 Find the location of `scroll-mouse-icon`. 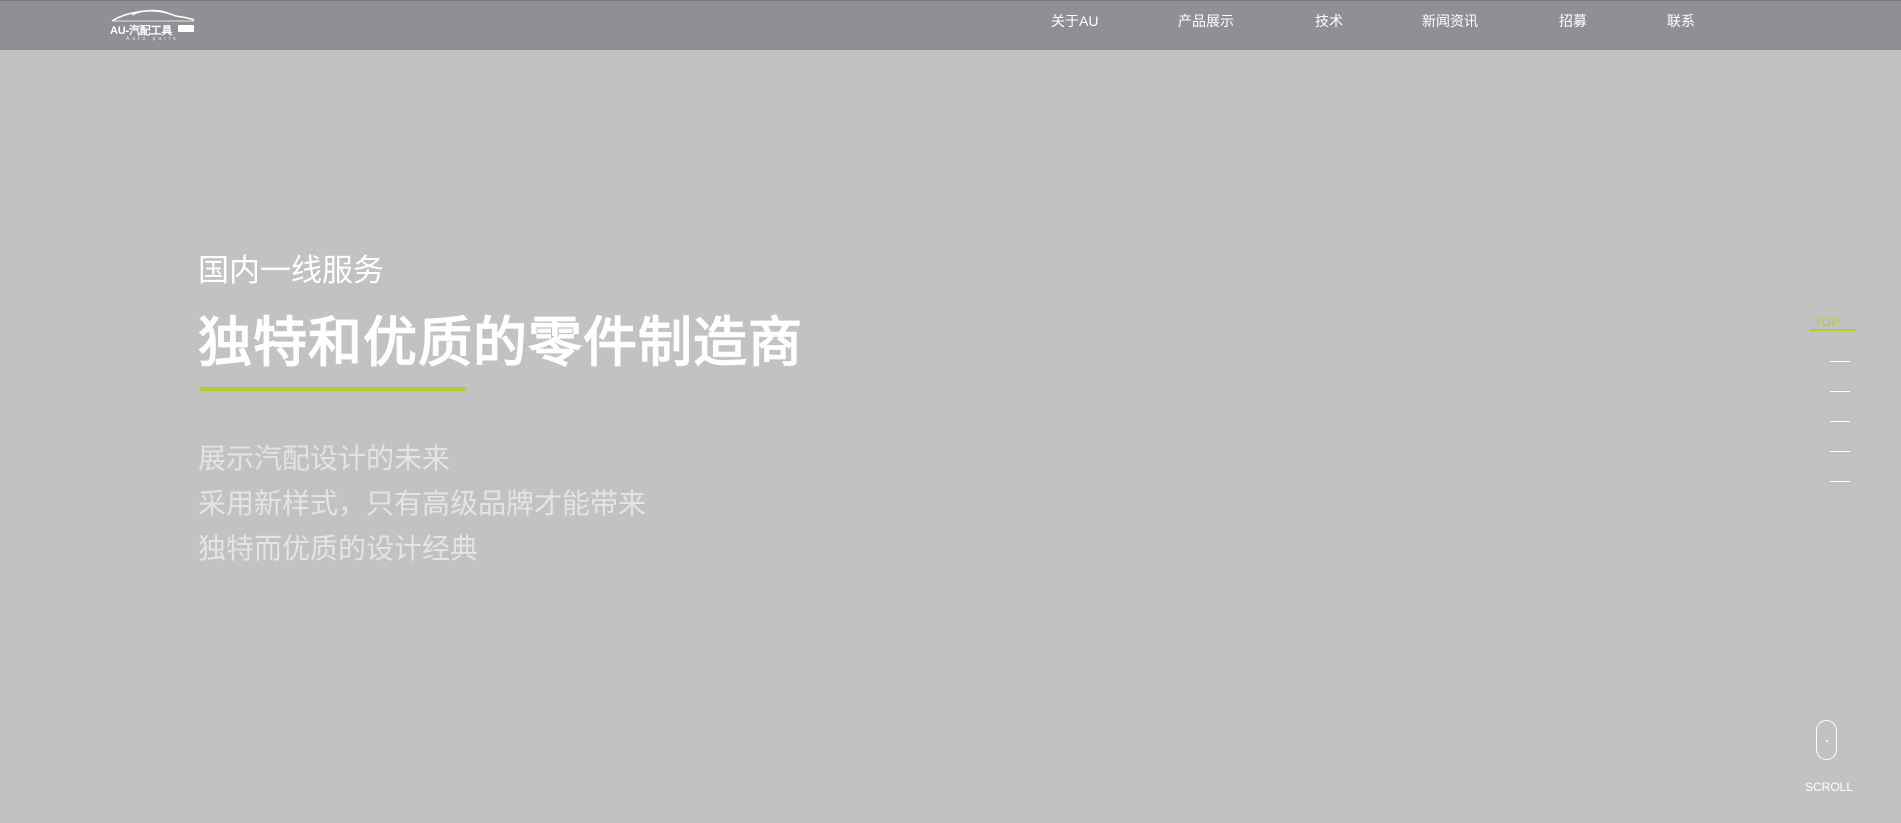

scroll-mouse-icon is located at coordinates (1826, 740).